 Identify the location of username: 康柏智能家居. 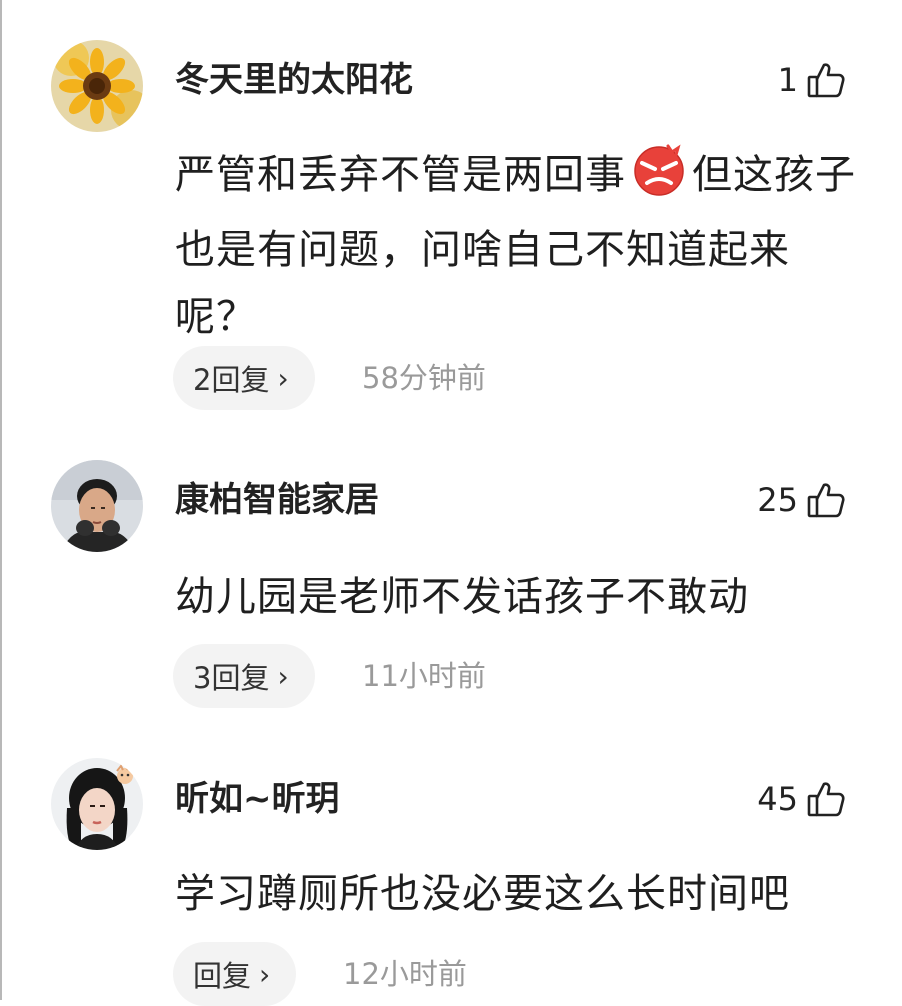
(277, 500).